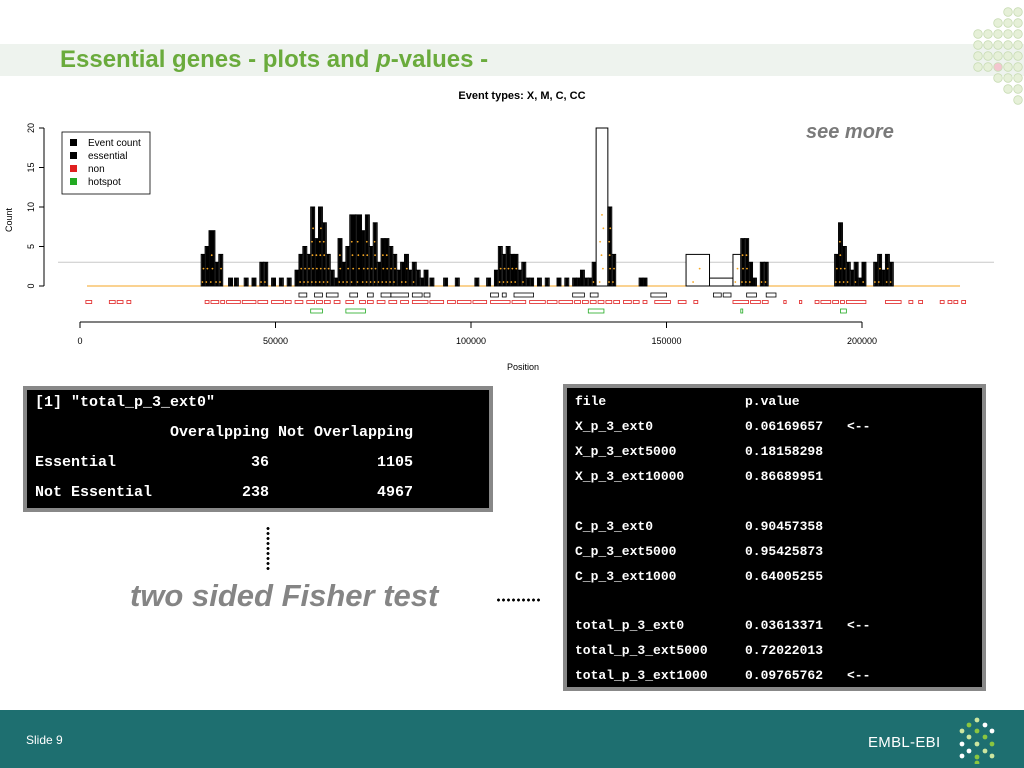  Describe the element at coordinates (859, 426) in the screenshot. I see `marker-cell: <--` at that location.